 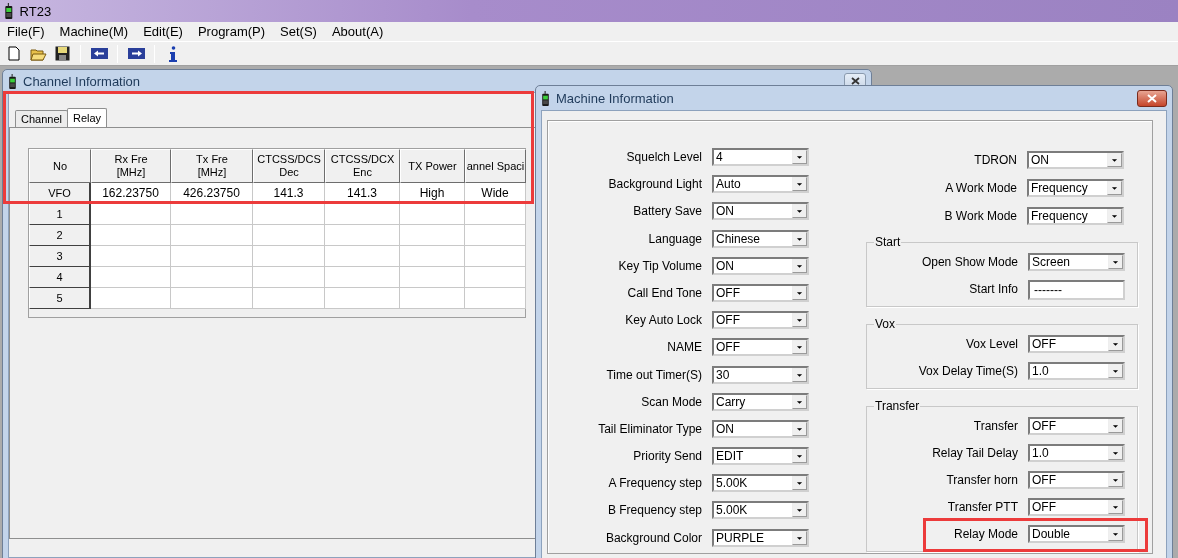 What do you see at coordinates (212, 166) in the screenshot?
I see `column-header: Tx Fre [MHz]` at bounding box center [212, 166].